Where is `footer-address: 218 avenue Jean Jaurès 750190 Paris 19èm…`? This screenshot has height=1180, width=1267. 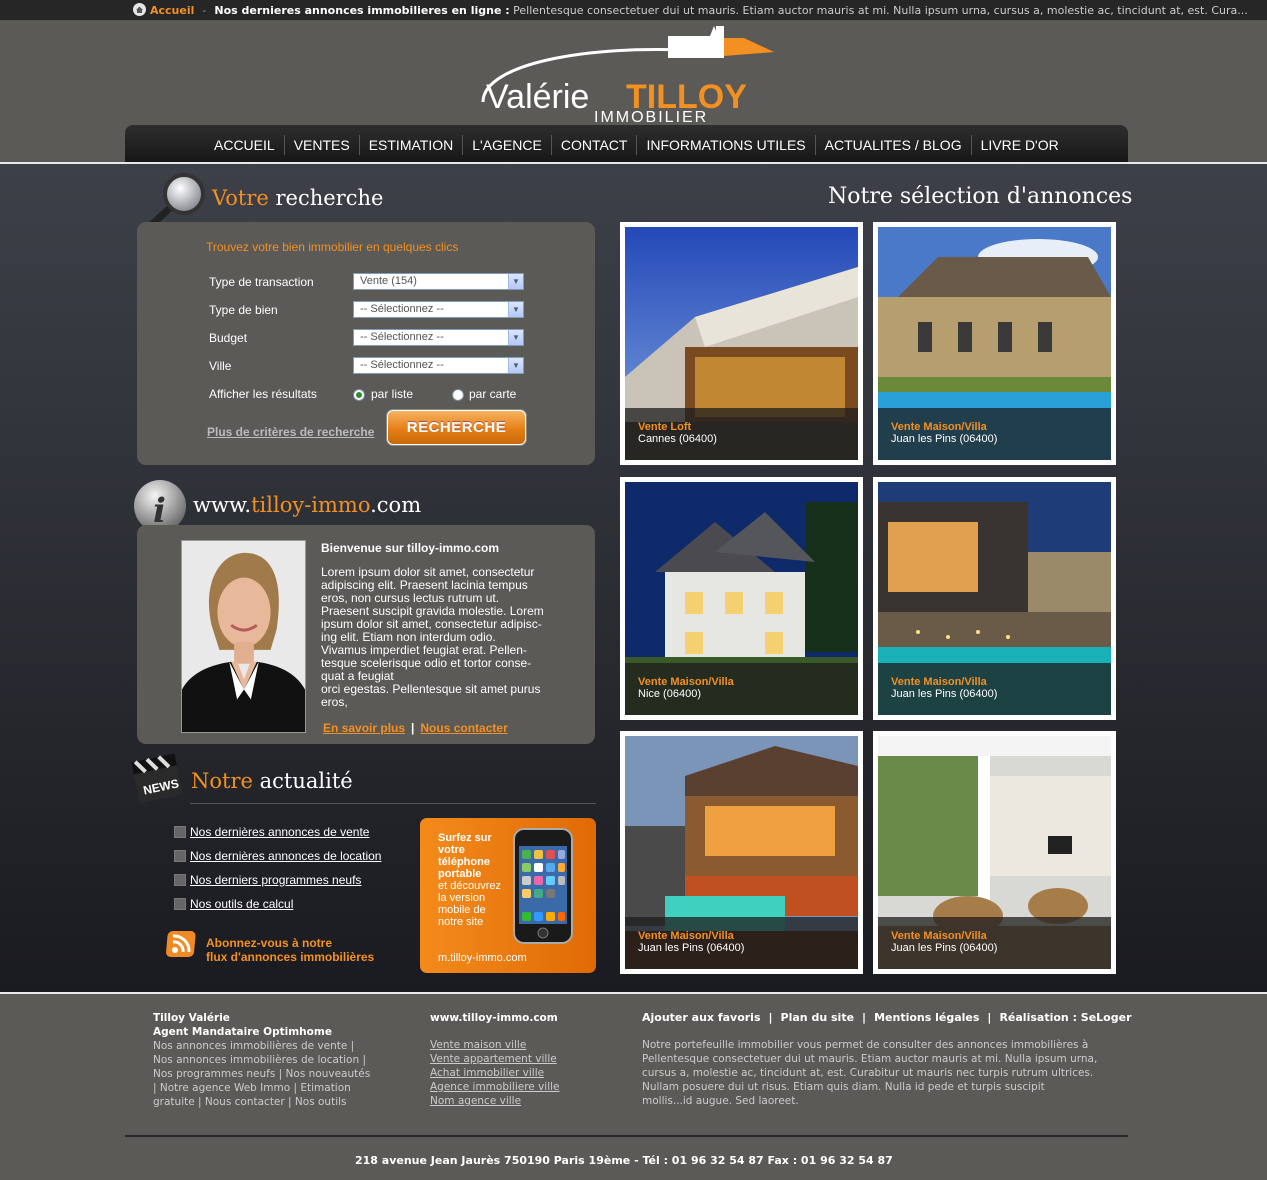
footer-address: 218 avenue Jean Jaurès 750190 Paris 19èm… is located at coordinates (624, 1160).